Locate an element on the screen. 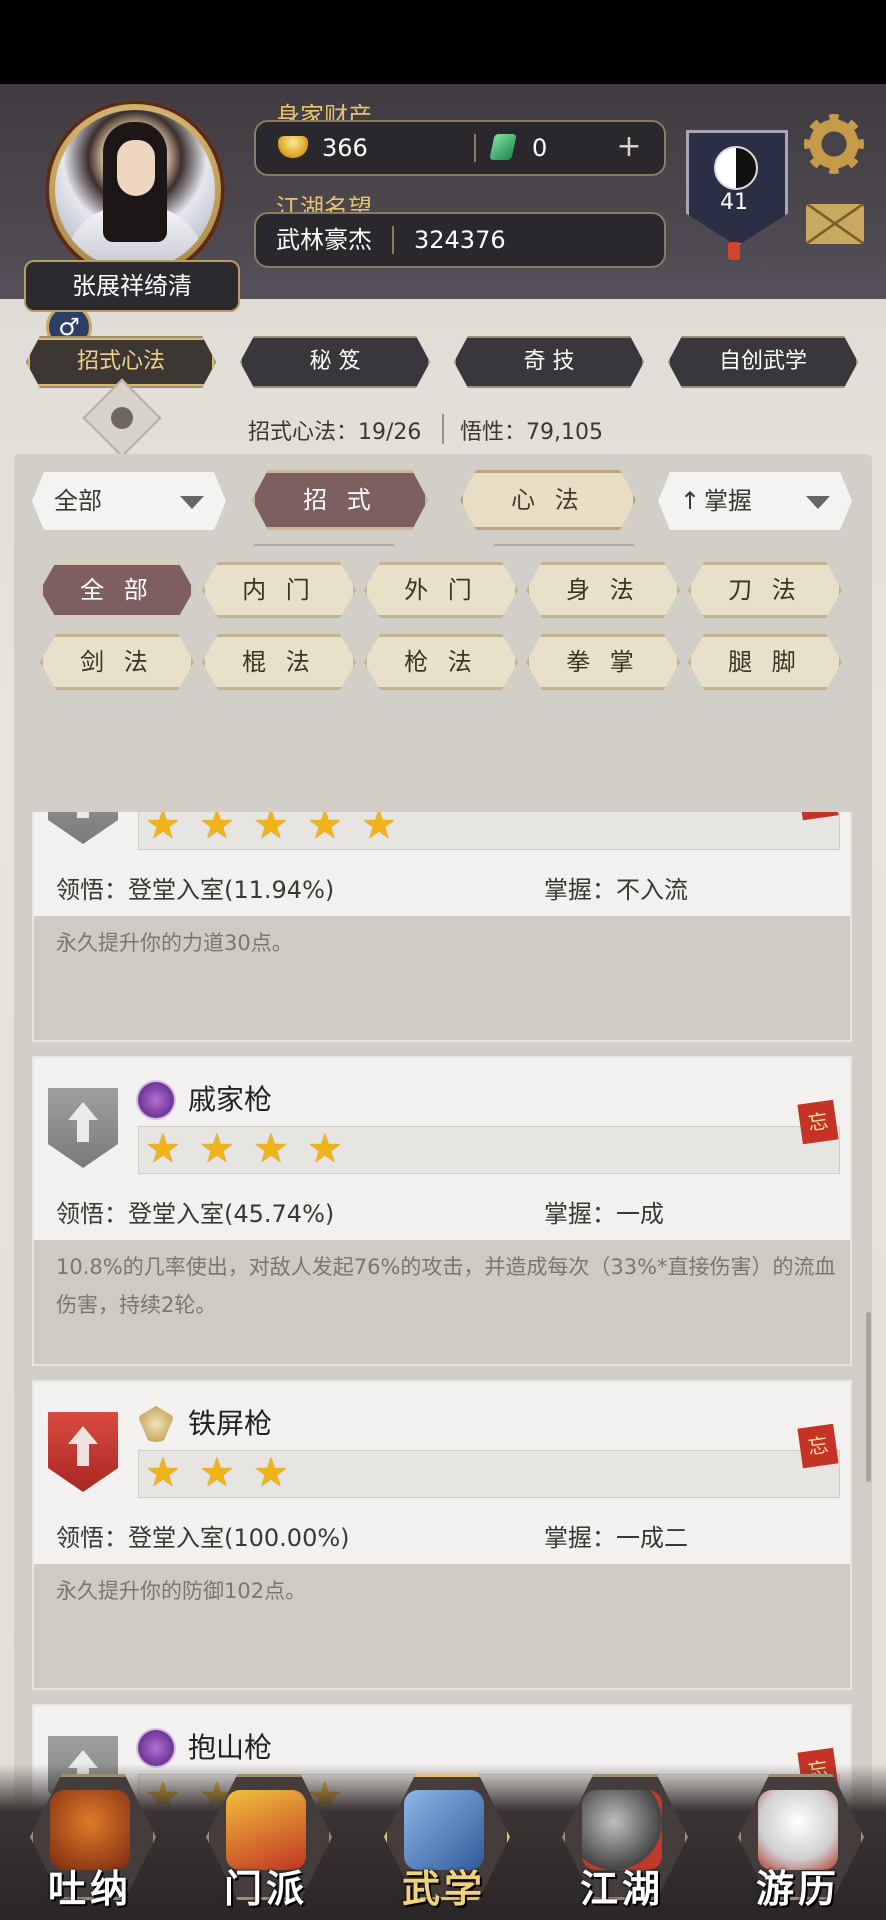 This screenshot has width=886, height=1920. avatar-portrait is located at coordinates (135, 190).